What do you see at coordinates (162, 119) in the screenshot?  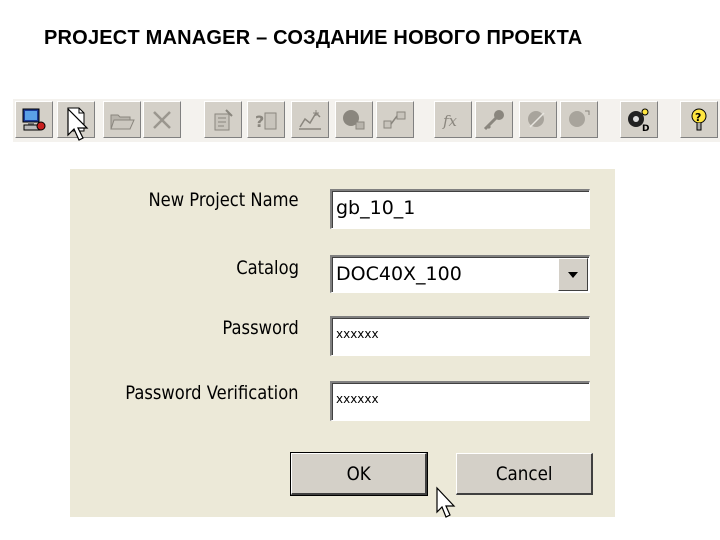 I see `delete-icon` at bounding box center [162, 119].